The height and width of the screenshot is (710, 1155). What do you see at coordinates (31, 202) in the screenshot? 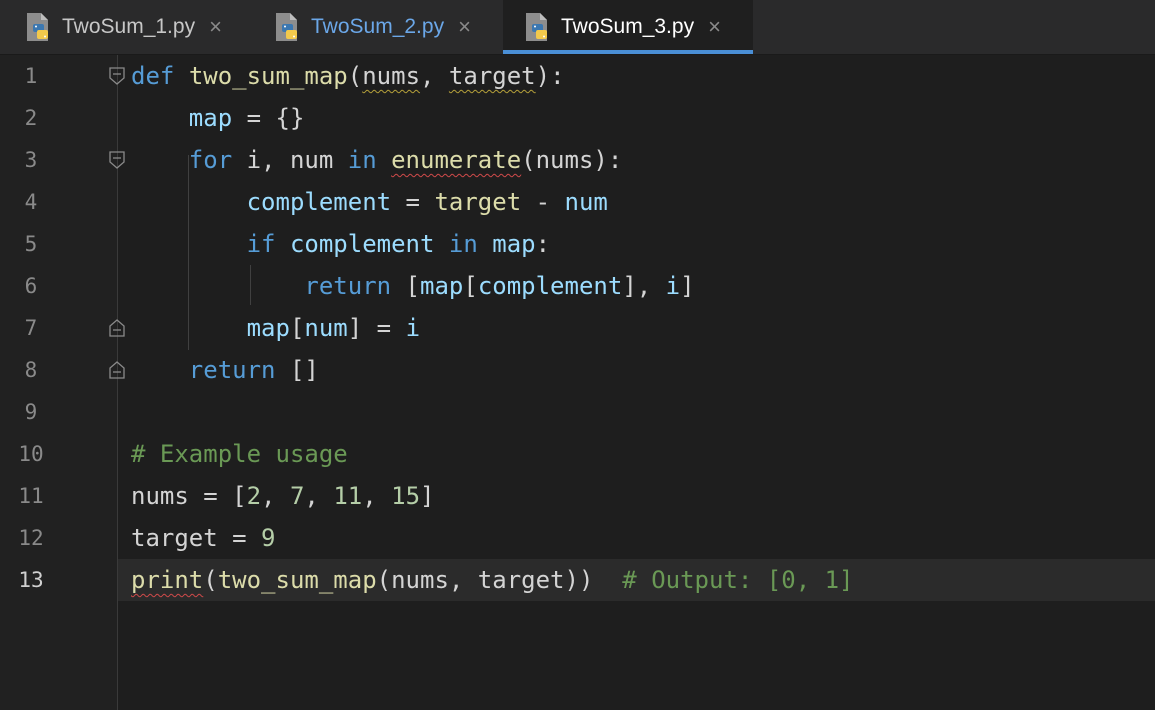
I see `line-number: 4` at bounding box center [31, 202].